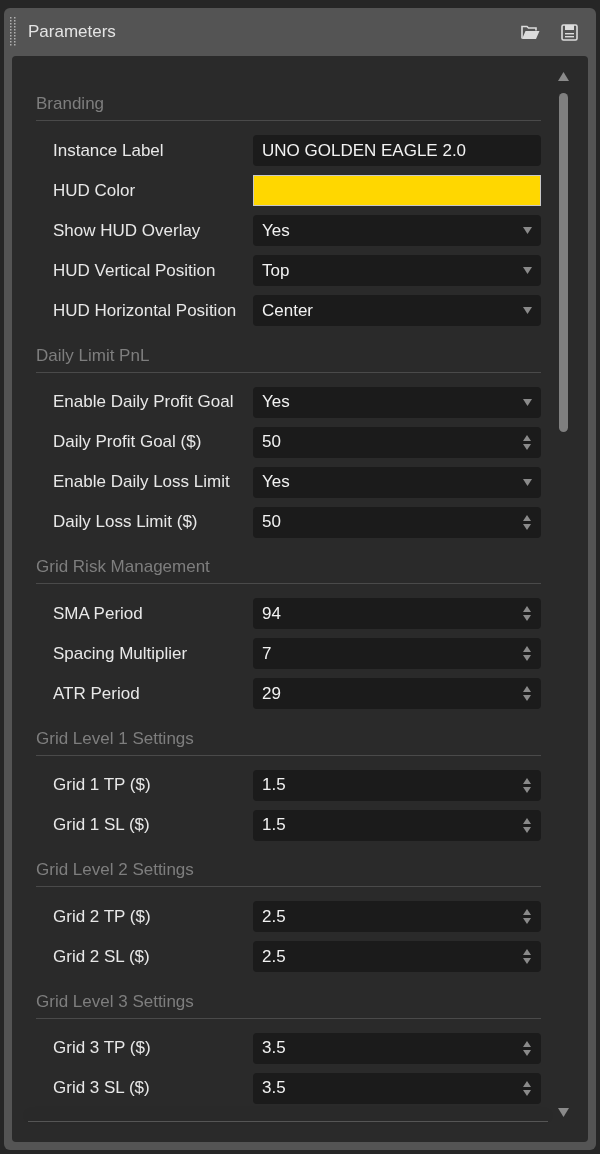 Image resolution: width=600 pixels, height=1154 pixels. What do you see at coordinates (115, 870) in the screenshot?
I see `section-title: Grid Level 2 Settings` at bounding box center [115, 870].